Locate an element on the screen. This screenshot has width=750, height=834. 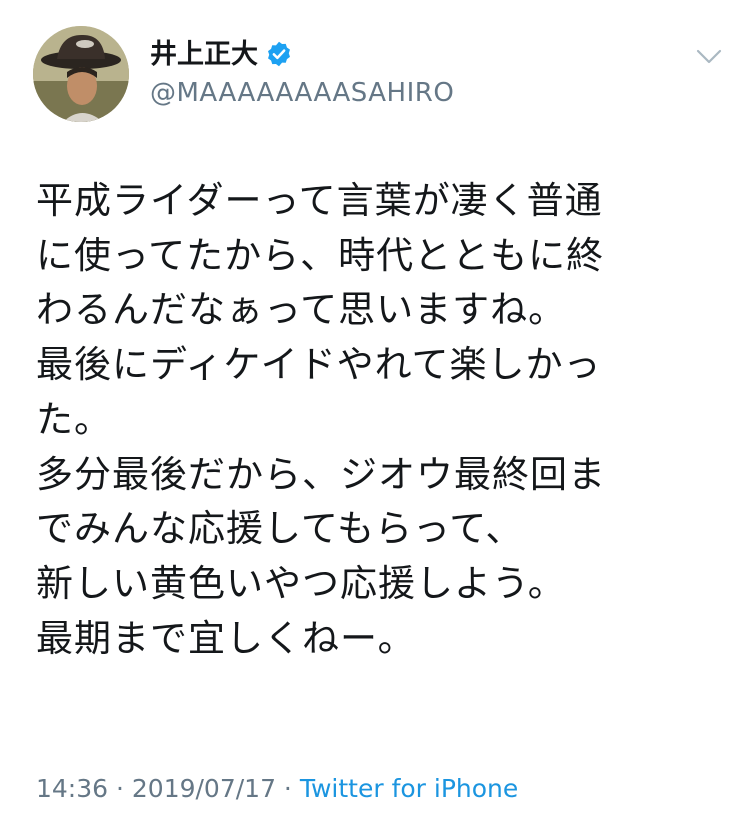
chevron-down-icon is located at coordinates (709, 56).